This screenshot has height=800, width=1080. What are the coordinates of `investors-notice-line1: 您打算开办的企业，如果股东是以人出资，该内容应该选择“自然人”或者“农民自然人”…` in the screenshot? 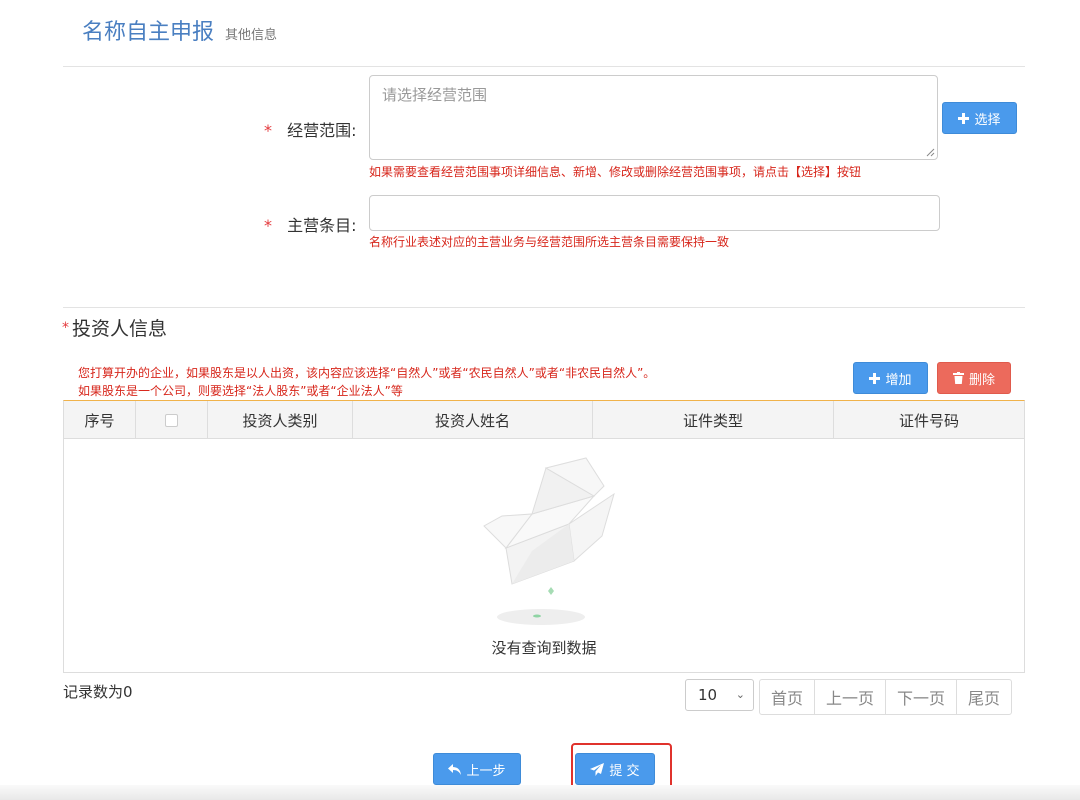 It's located at (367, 373).